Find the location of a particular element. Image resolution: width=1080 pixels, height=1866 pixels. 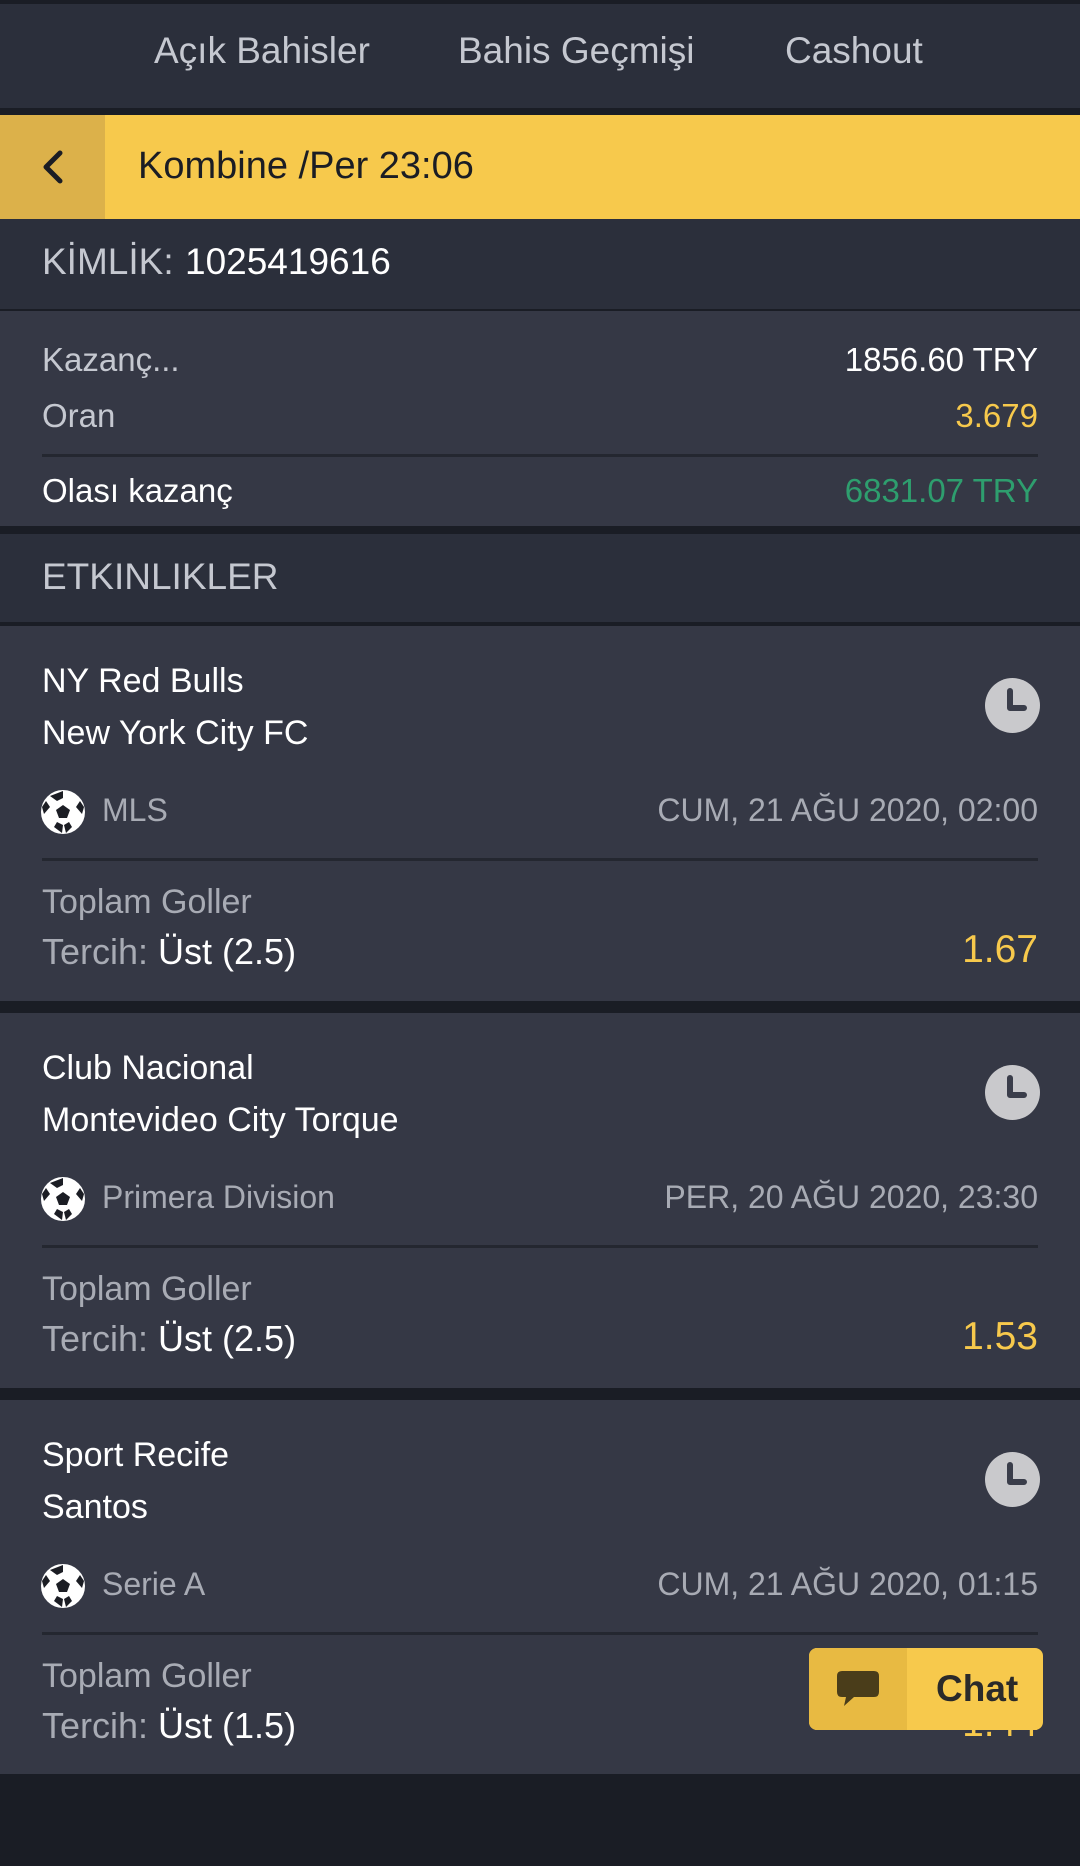

potential-win-value: 6831.07 TRY is located at coordinates (941, 490).